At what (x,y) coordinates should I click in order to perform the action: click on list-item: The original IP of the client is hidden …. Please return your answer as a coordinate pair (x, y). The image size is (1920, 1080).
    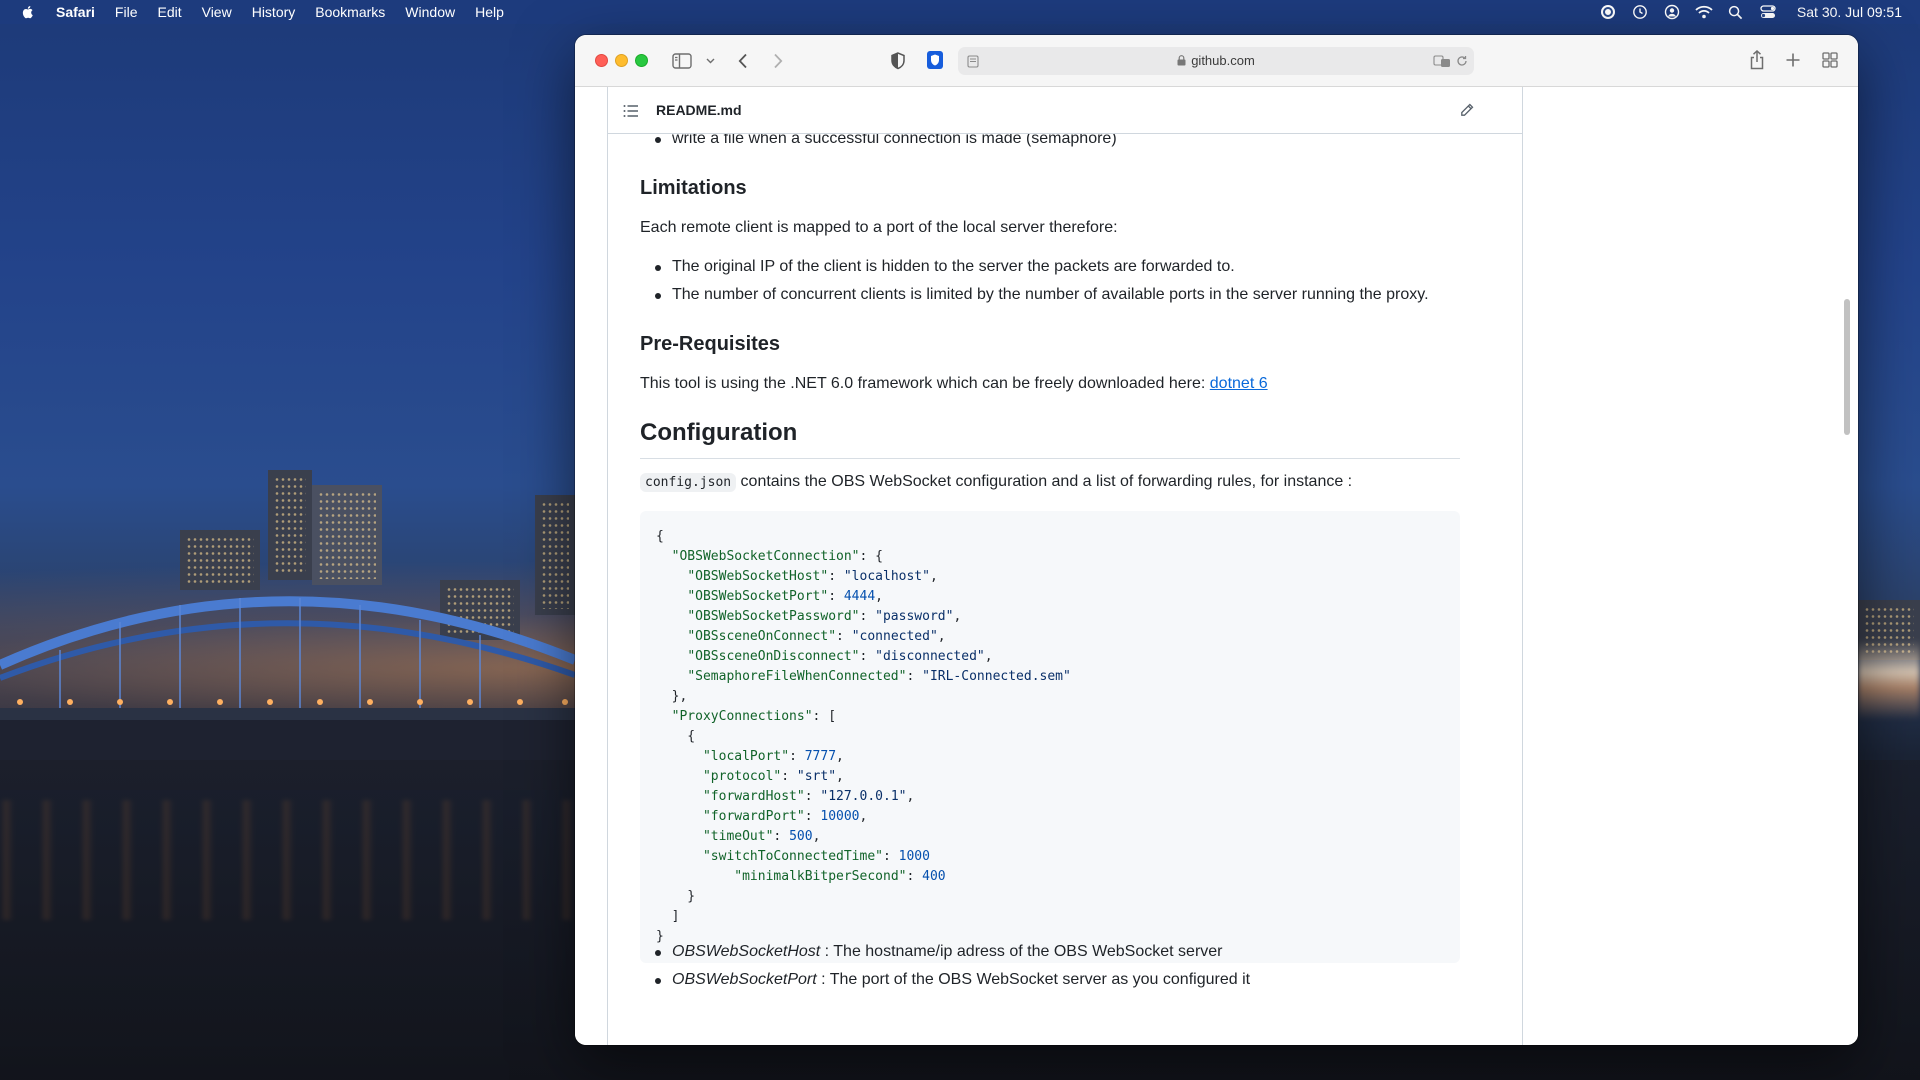
    Looking at the image, I should click on (1073, 267).